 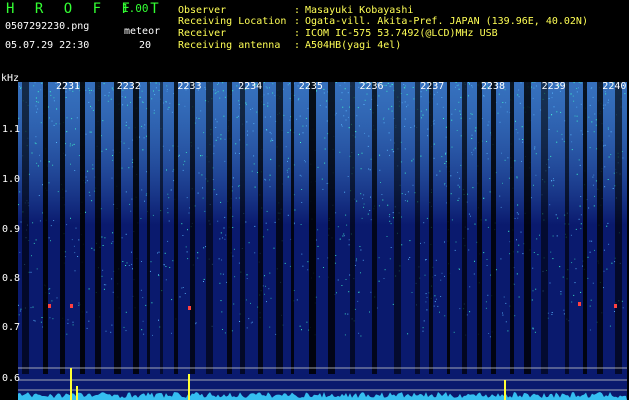 What do you see at coordinates (432, 86) in the screenshot?
I see `x-tick-label: 2237` at bounding box center [432, 86].